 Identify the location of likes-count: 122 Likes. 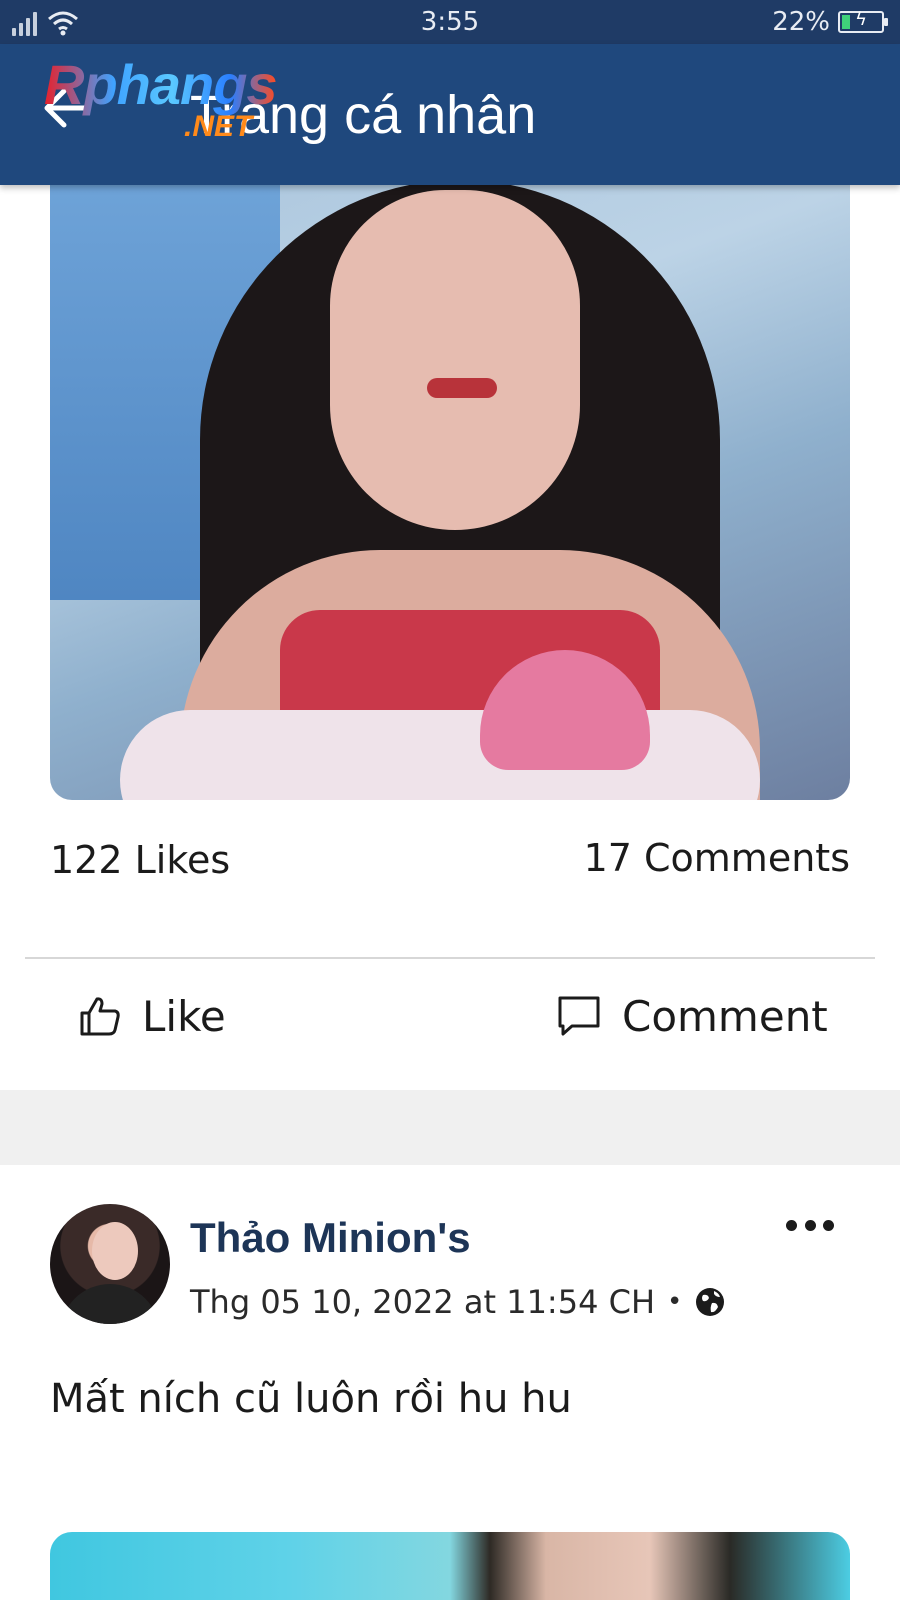
(140, 860).